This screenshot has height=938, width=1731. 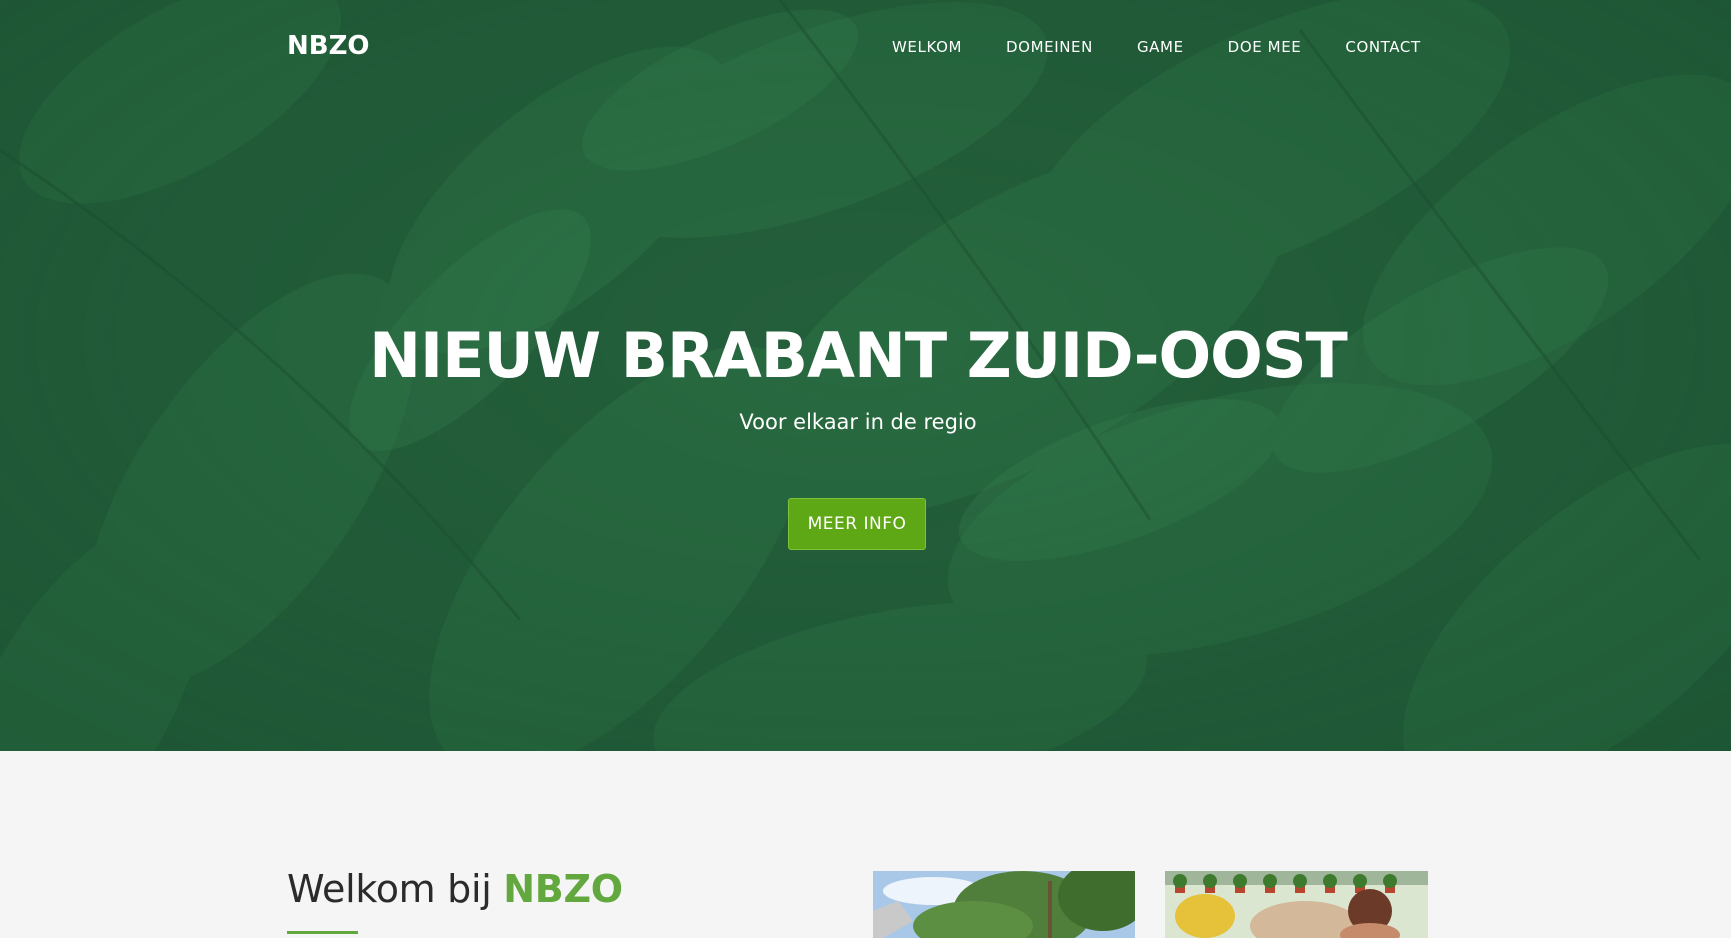 What do you see at coordinates (563, 889) in the screenshot?
I see `welcome-heading-accent: NBZO` at bounding box center [563, 889].